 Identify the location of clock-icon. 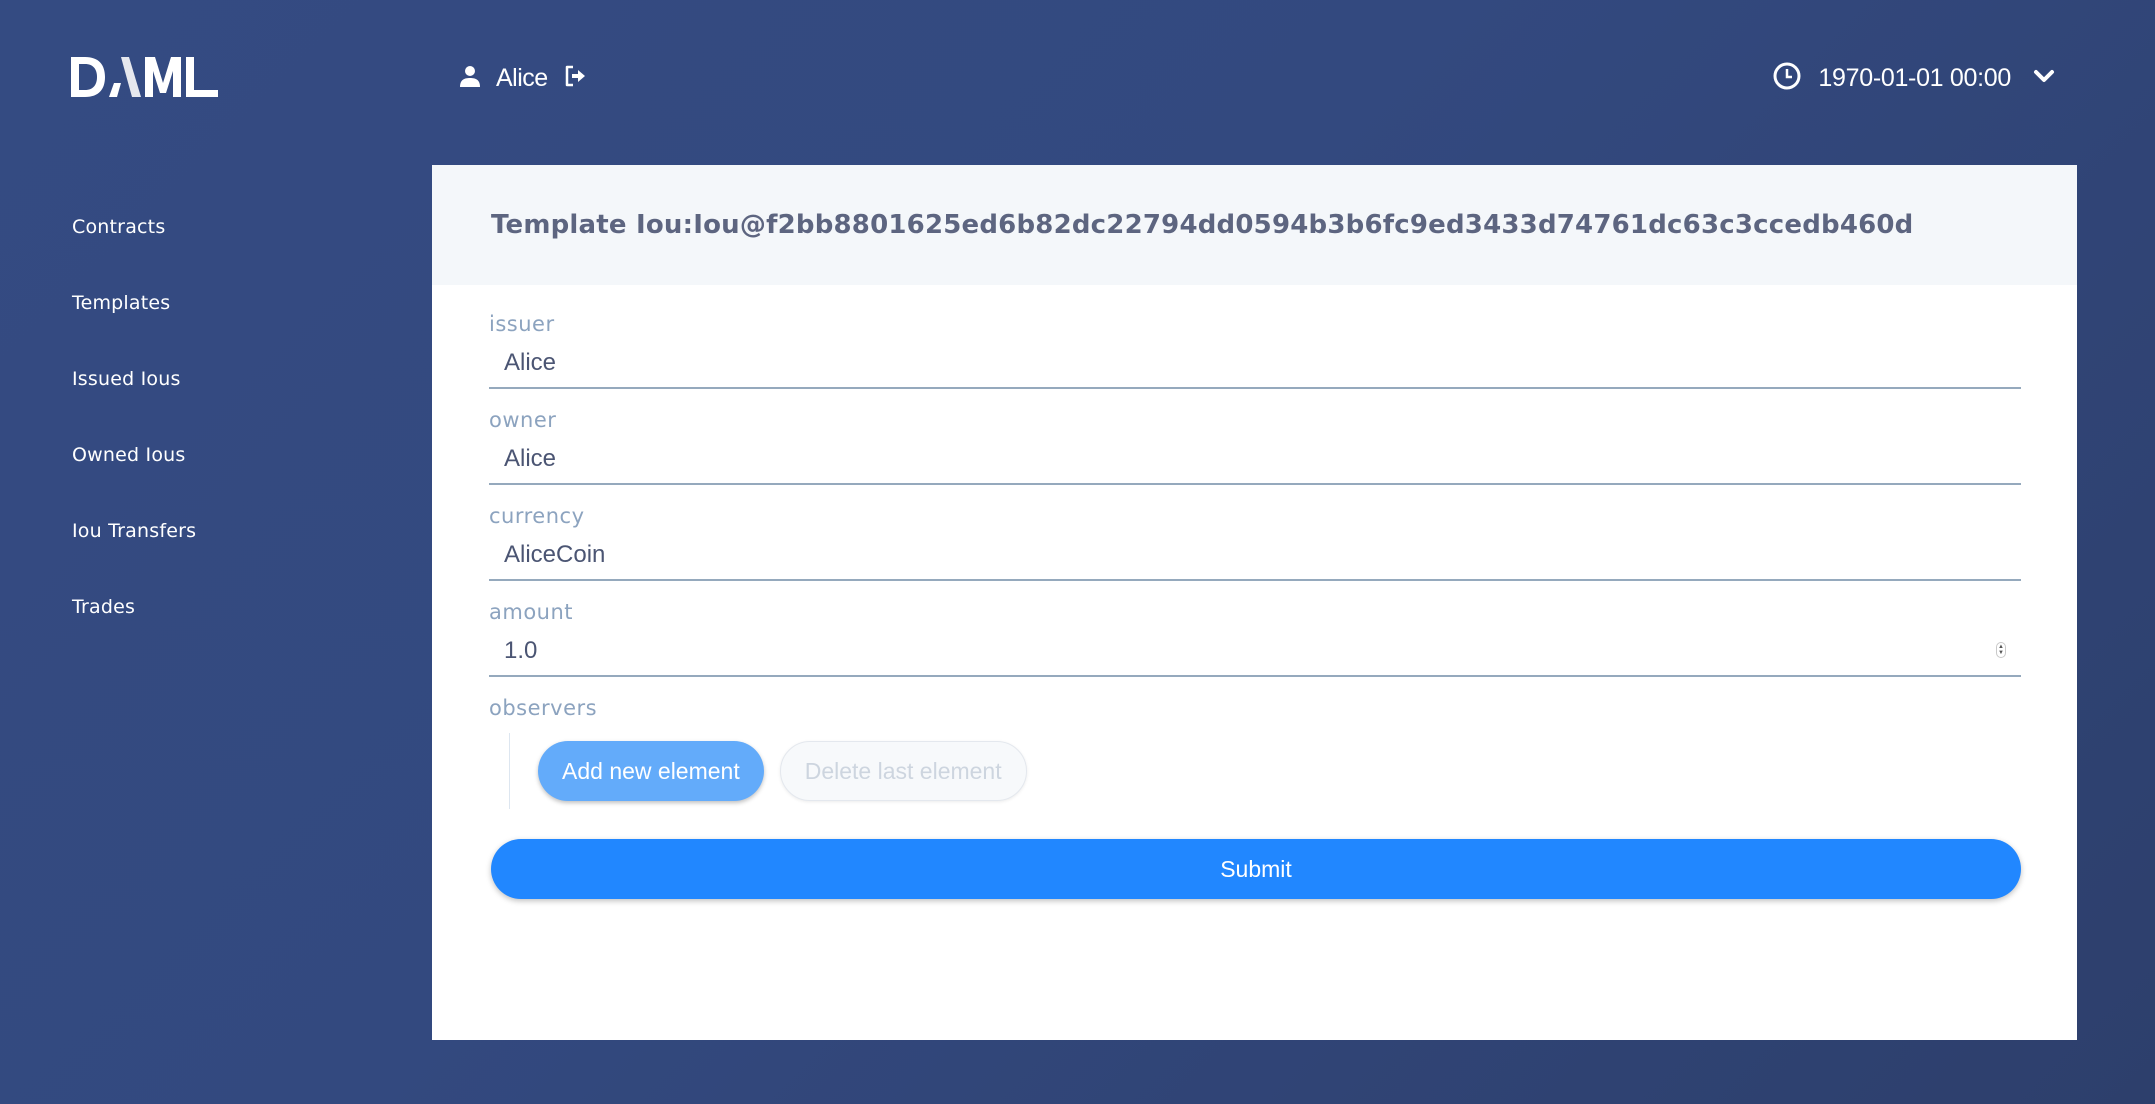
(1787, 78).